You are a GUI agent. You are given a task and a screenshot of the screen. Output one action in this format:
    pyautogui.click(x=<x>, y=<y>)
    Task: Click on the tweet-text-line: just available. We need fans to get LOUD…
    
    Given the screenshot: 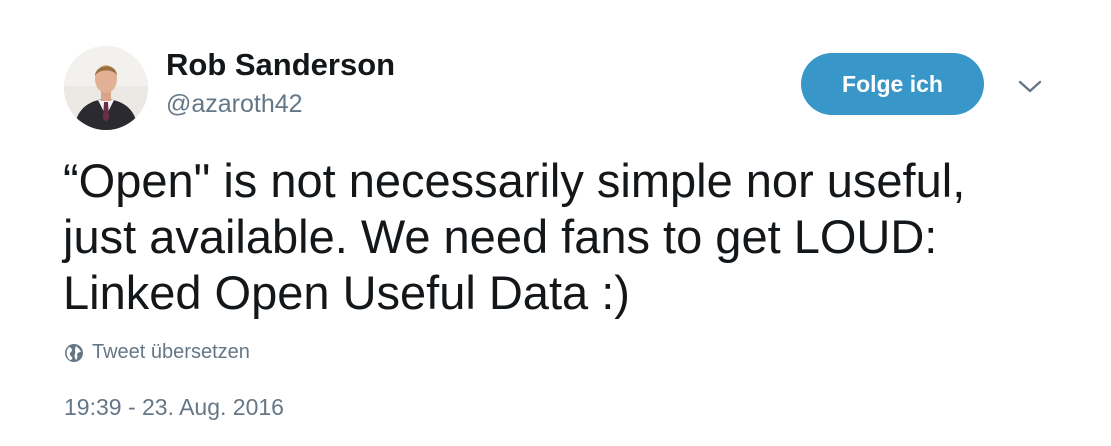 What is the action you would take?
    pyautogui.click(x=500, y=236)
    